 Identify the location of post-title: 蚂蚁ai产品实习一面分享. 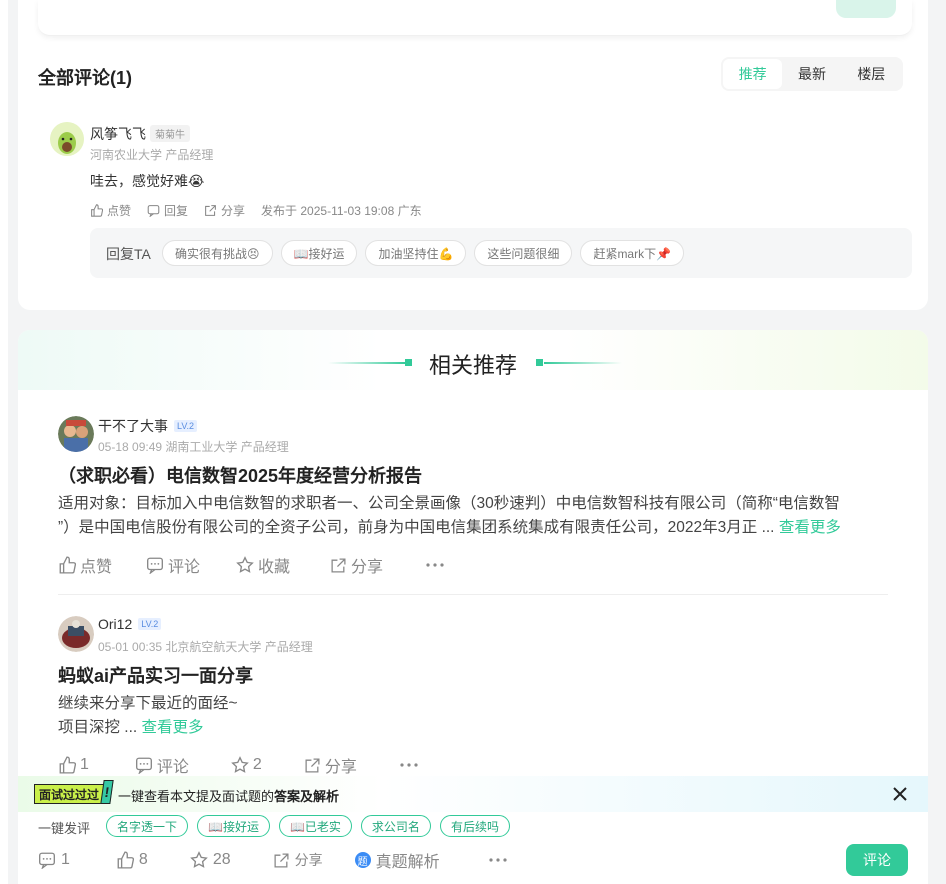
(155, 675).